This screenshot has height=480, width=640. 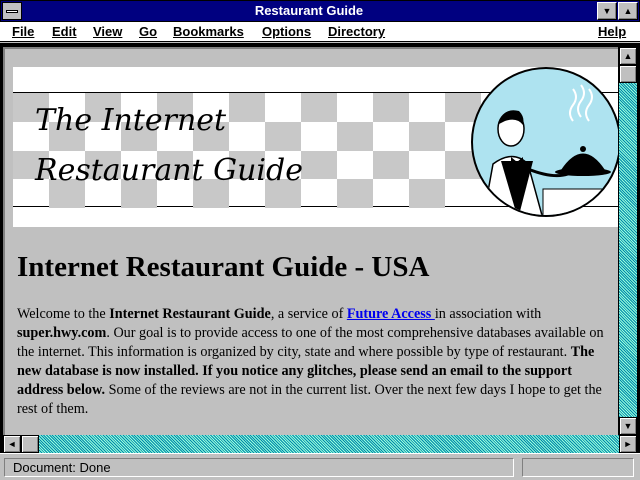 What do you see at coordinates (30, 444) in the screenshot?
I see `horizontal-scroll-thumb` at bounding box center [30, 444].